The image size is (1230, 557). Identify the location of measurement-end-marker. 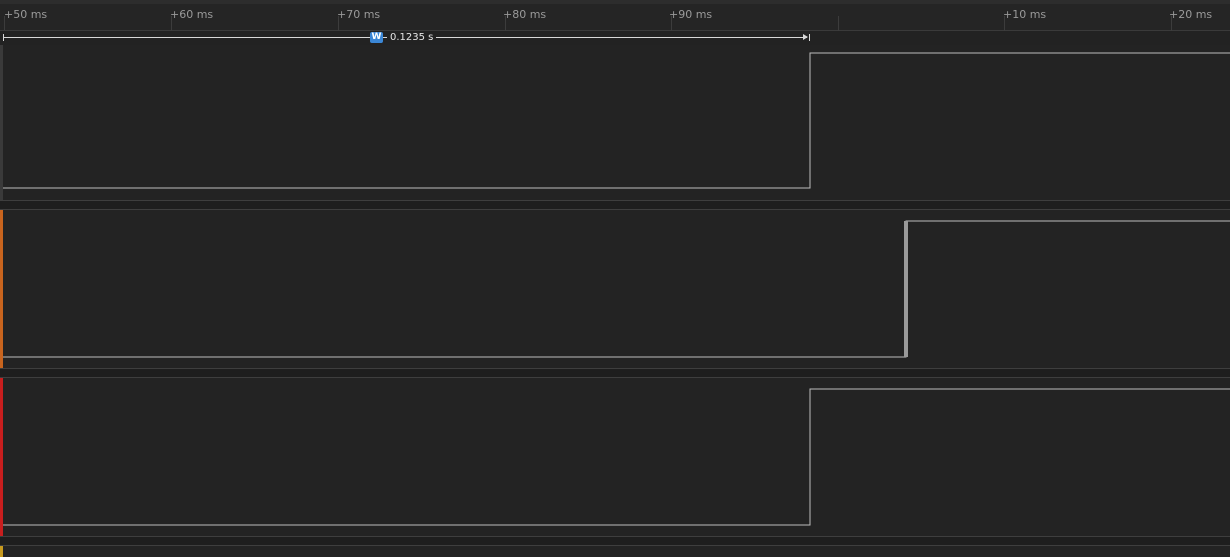
(809, 37).